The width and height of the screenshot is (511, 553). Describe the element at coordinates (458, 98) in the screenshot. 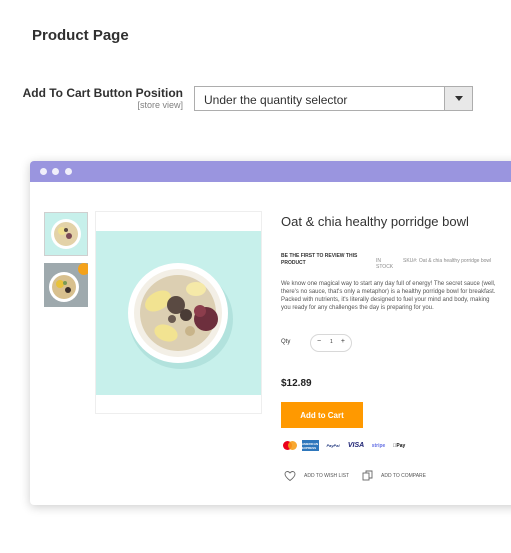

I see `chevron-down-icon` at that location.